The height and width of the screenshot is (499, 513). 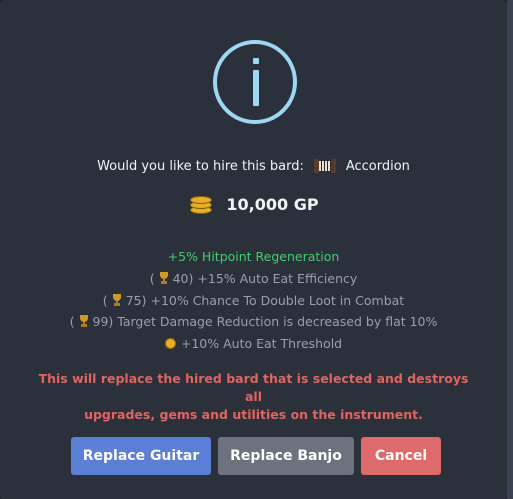 I want to click on mastery-stat: (40) +15% Auto Eat Efficiency, so click(x=253, y=278).